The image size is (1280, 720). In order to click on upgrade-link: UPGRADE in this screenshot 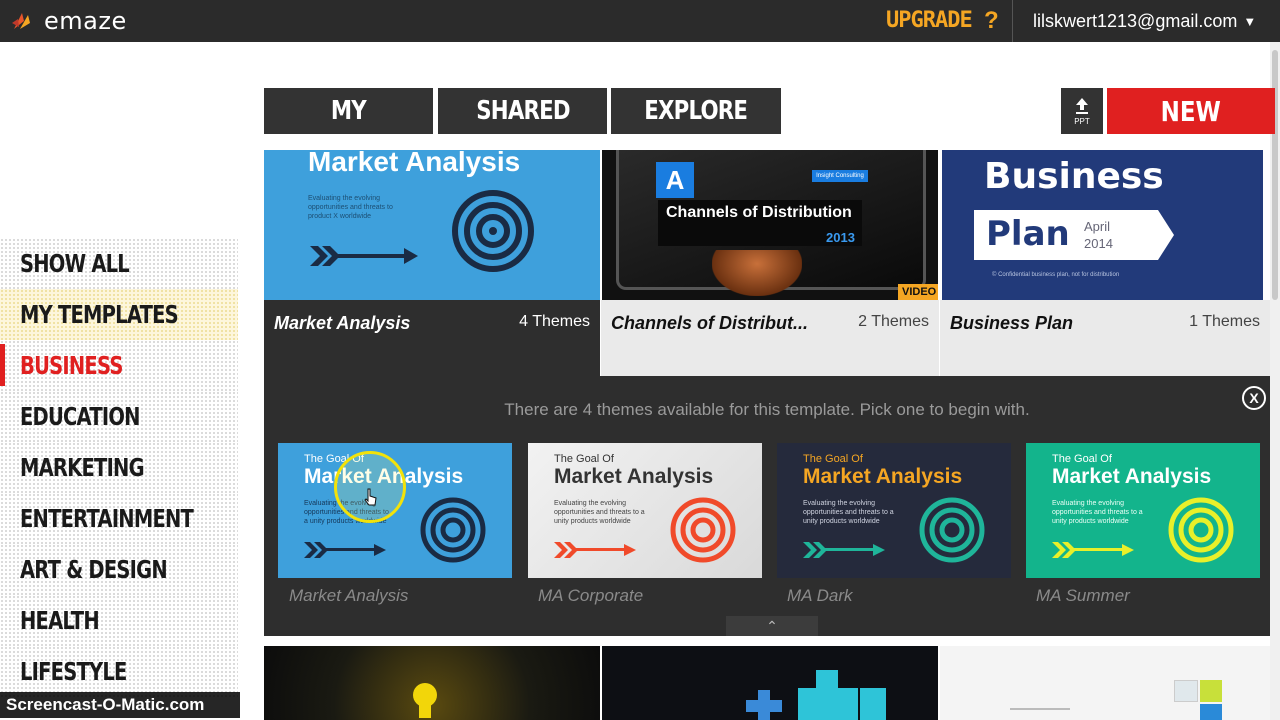, I will do `click(929, 20)`.